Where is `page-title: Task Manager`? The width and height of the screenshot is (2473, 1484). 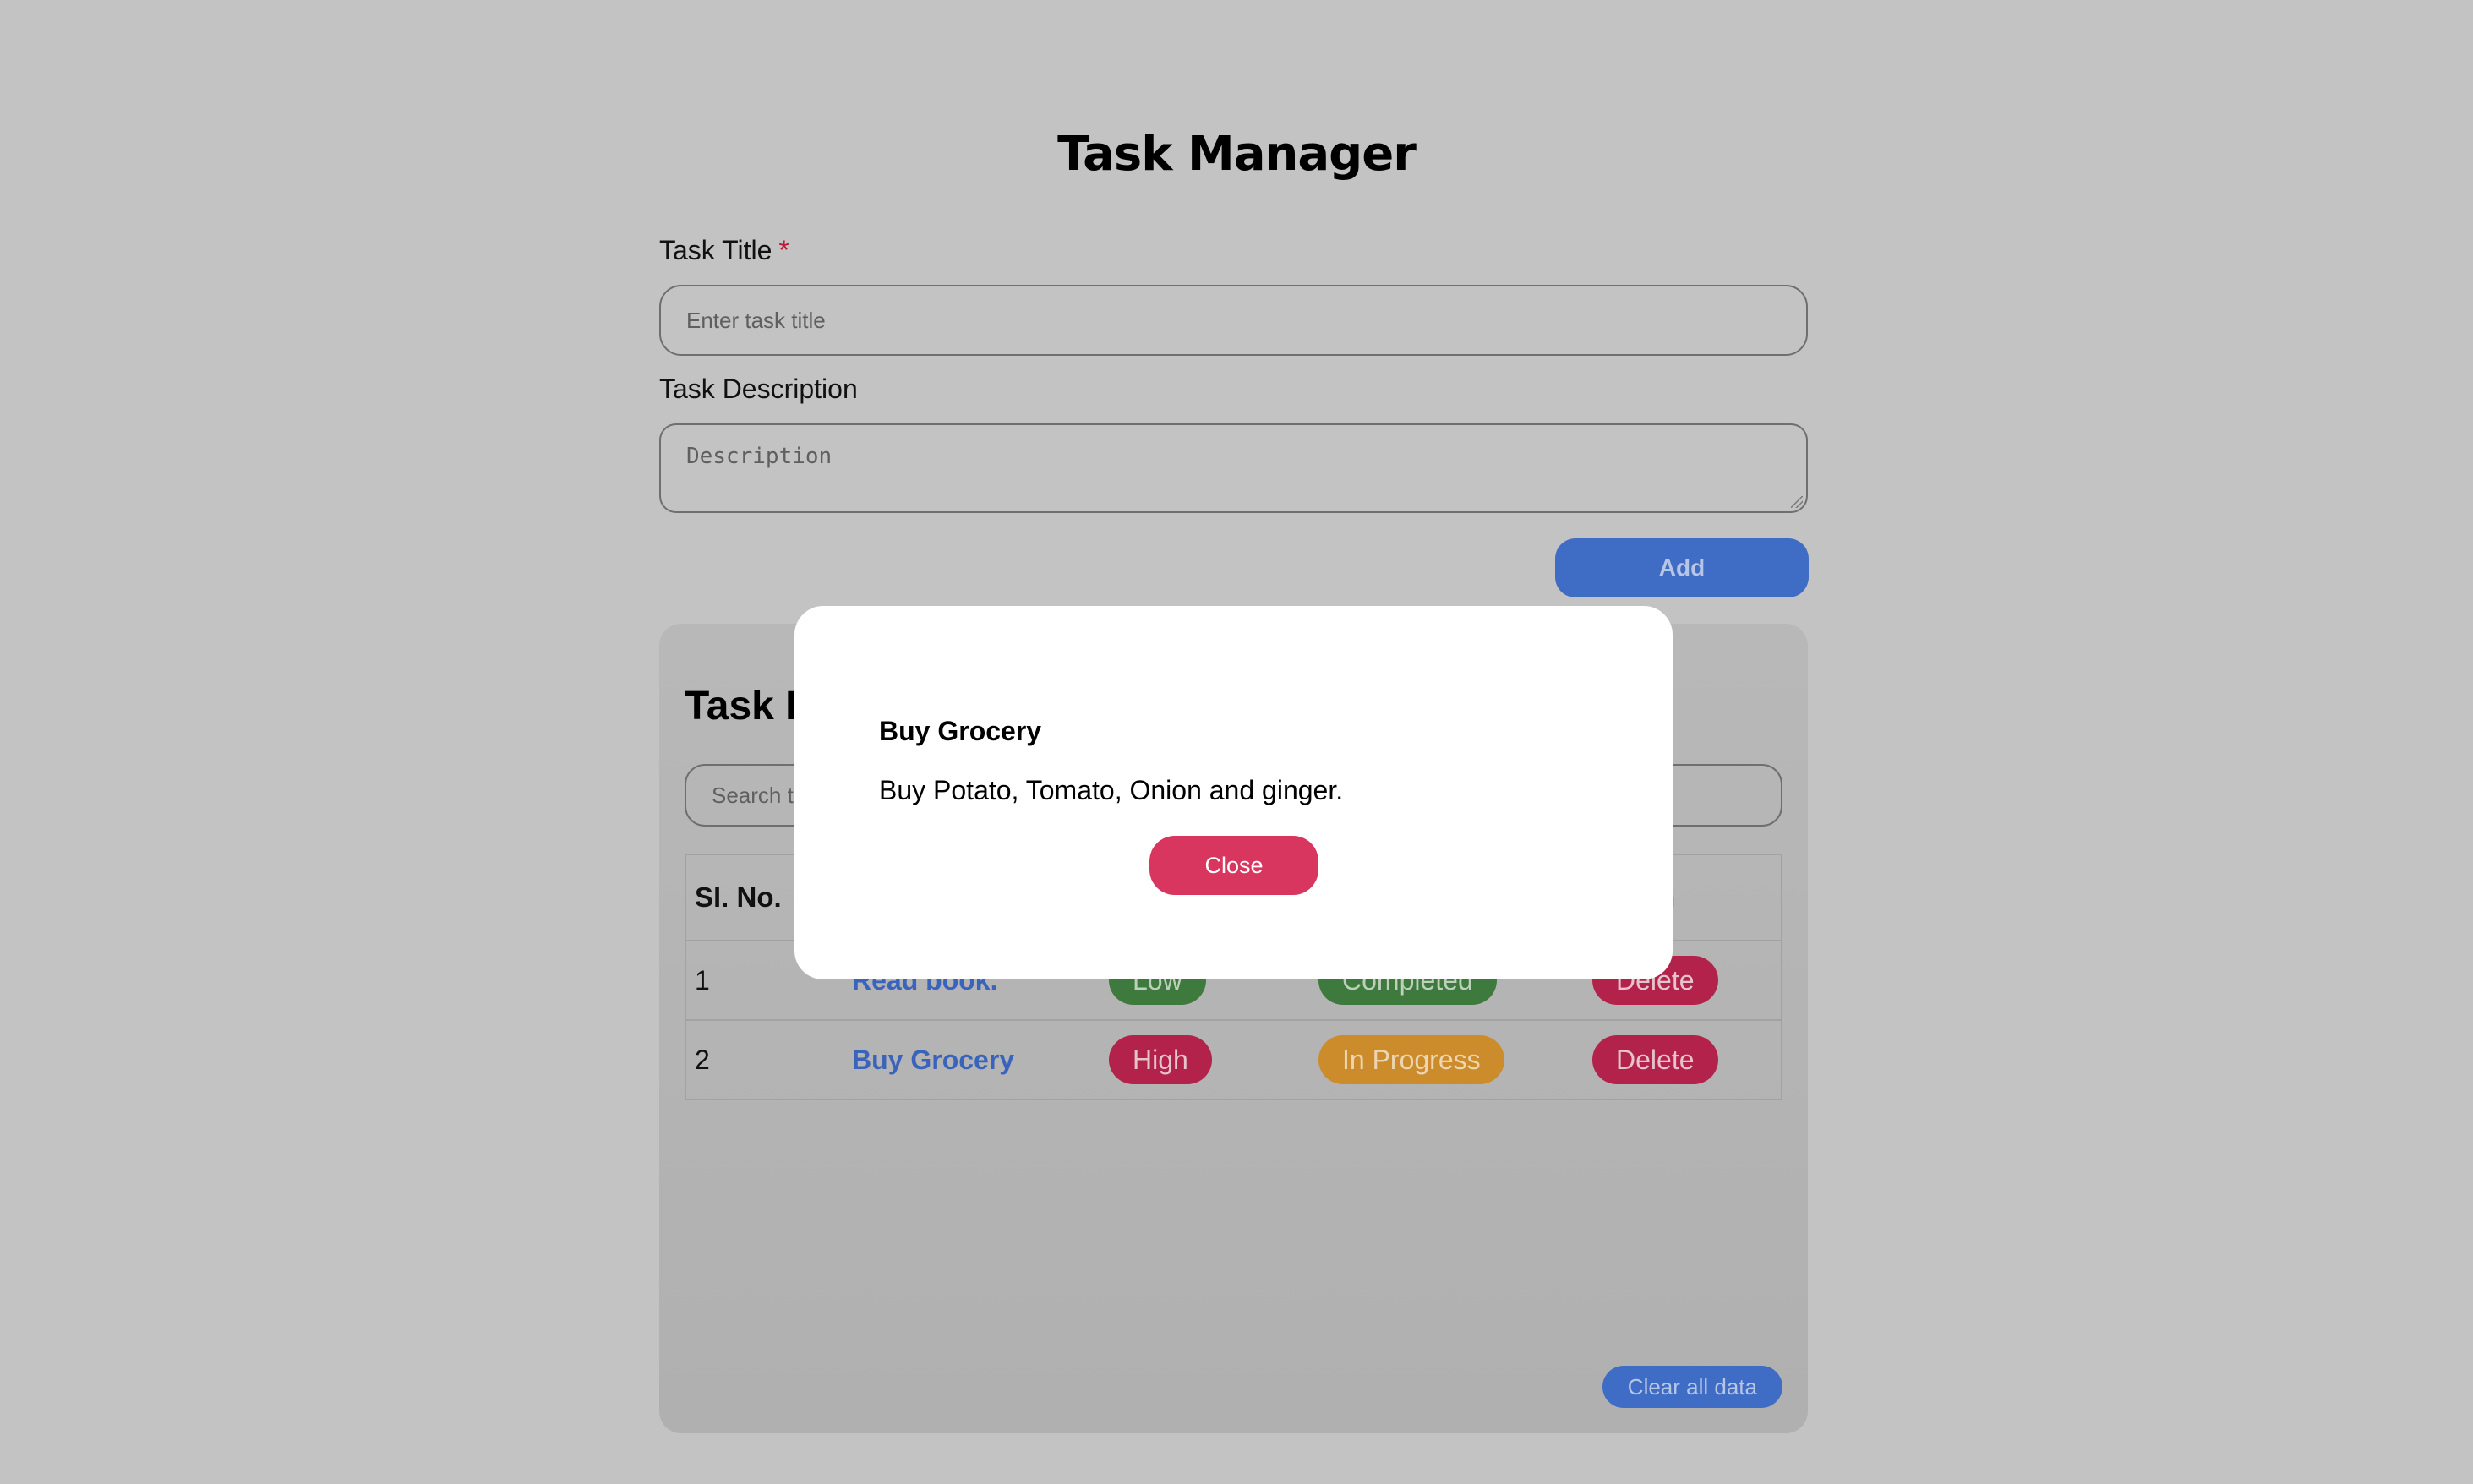 page-title: Task Manager is located at coordinates (1237, 155).